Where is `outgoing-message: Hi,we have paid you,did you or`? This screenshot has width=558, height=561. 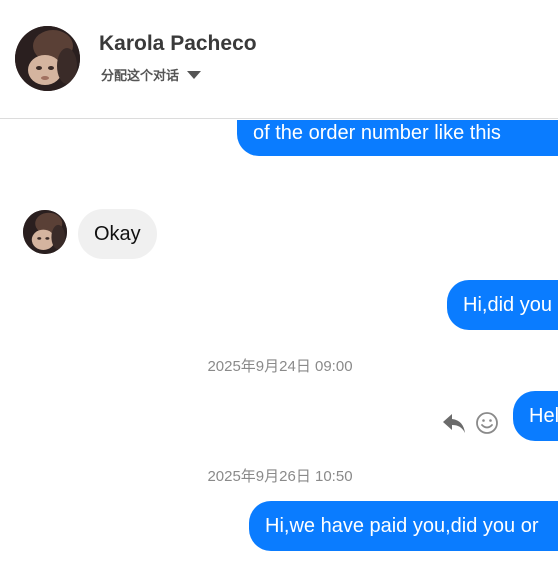 outgoing-message: Hi,we have paid you,did you or is located at coordinates (403, 526).